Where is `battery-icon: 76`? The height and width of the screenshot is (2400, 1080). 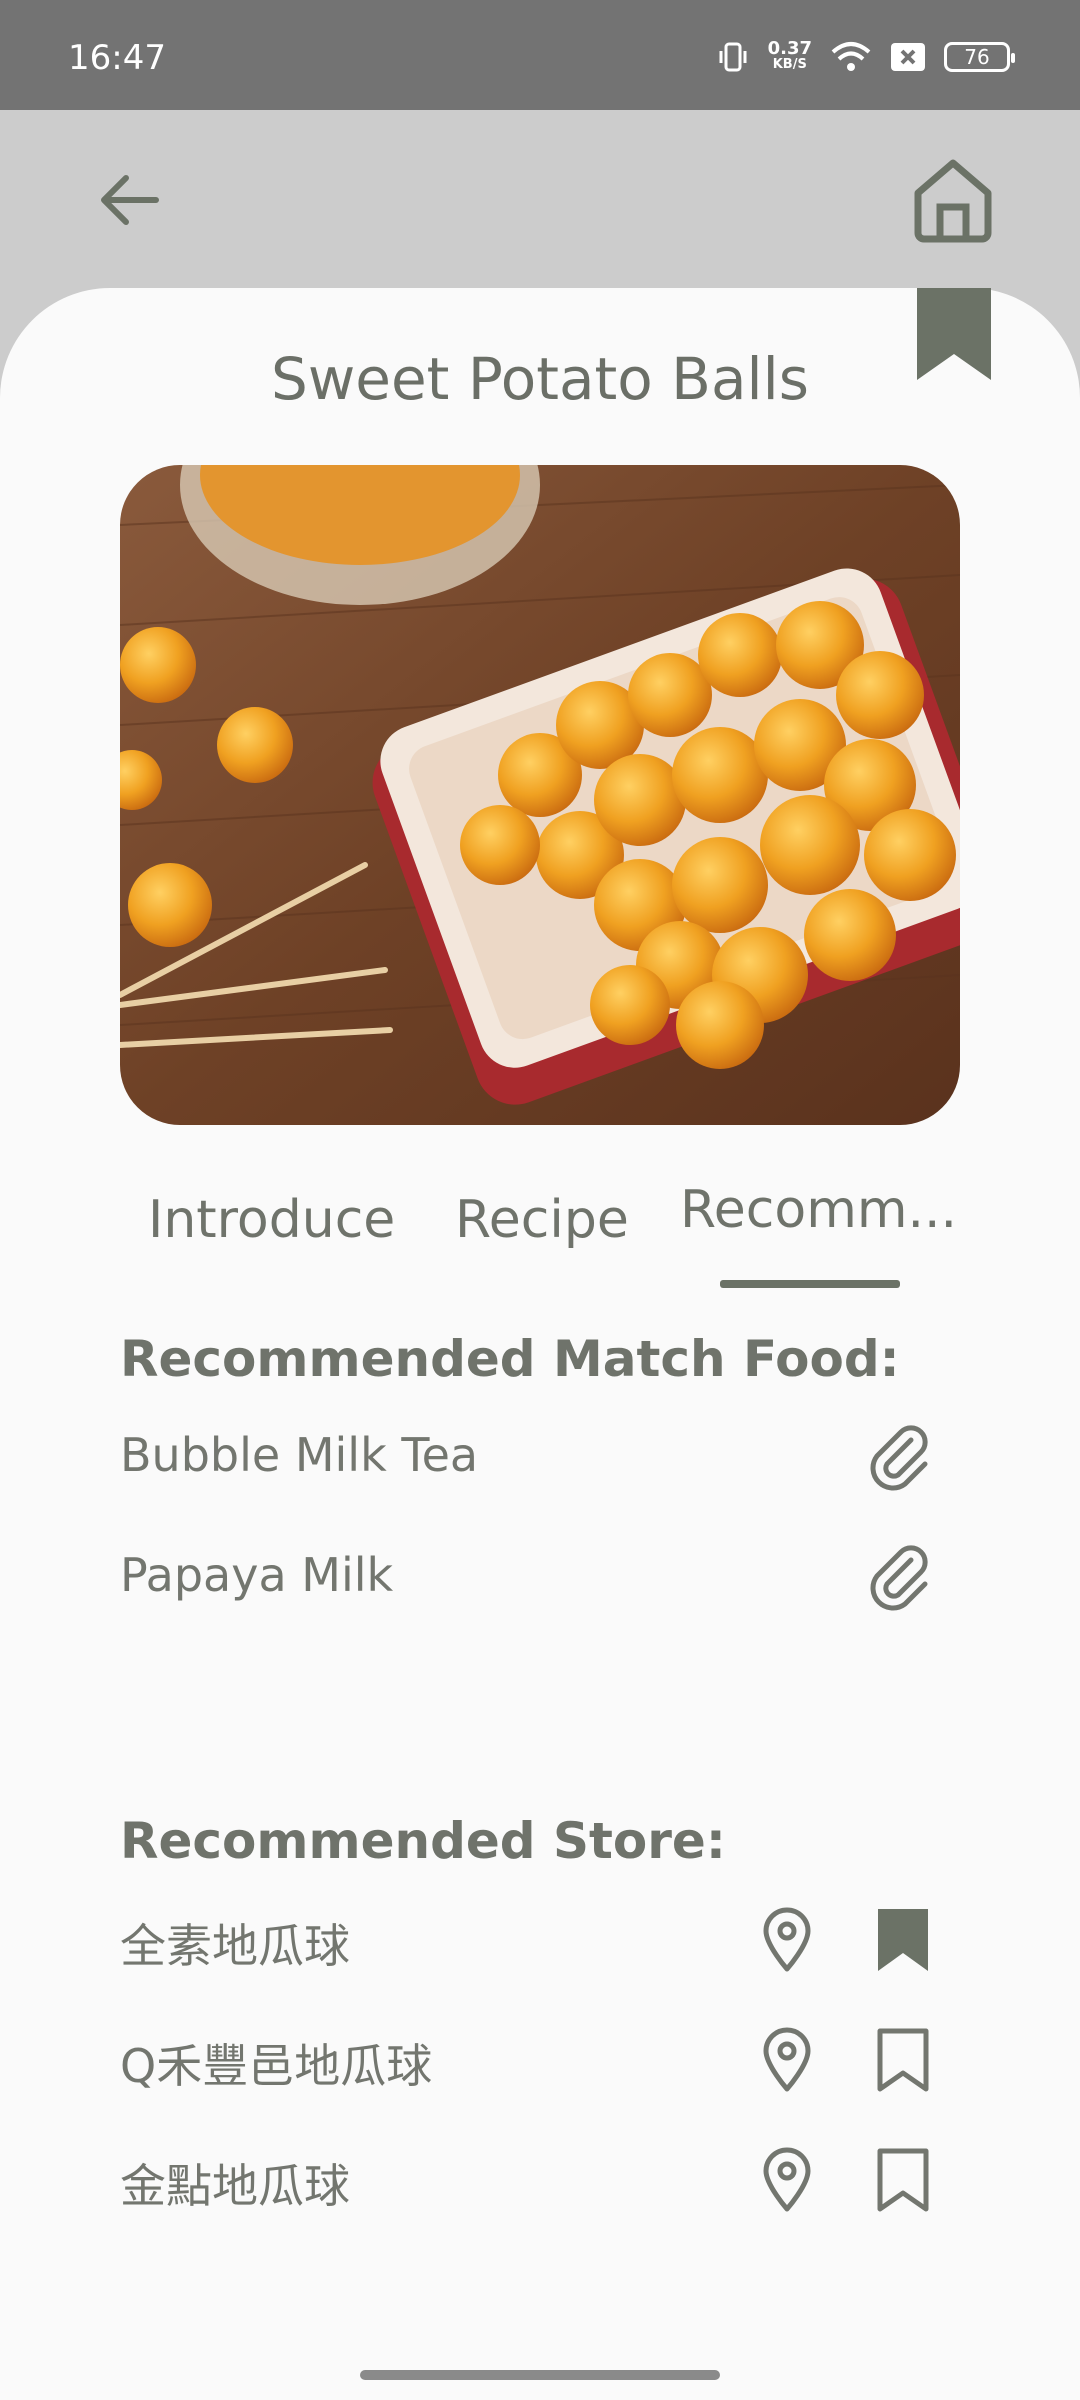 battery-icon: 76 is located at coordinates (979, 57).